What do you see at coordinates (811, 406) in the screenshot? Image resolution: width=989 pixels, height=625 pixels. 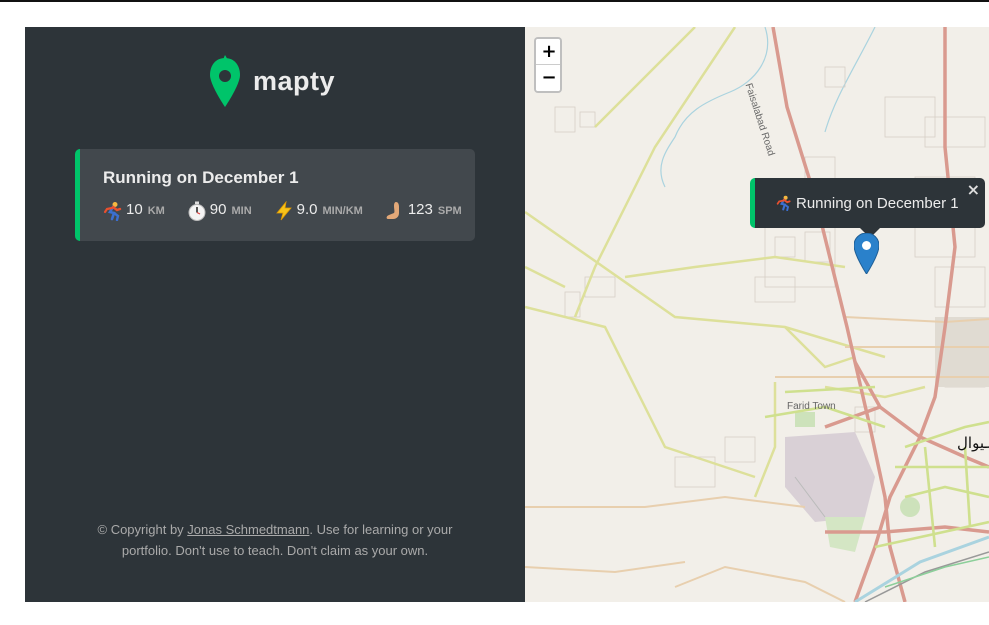 I see `town-label: Farid Town` at bounding box center [811, 406].